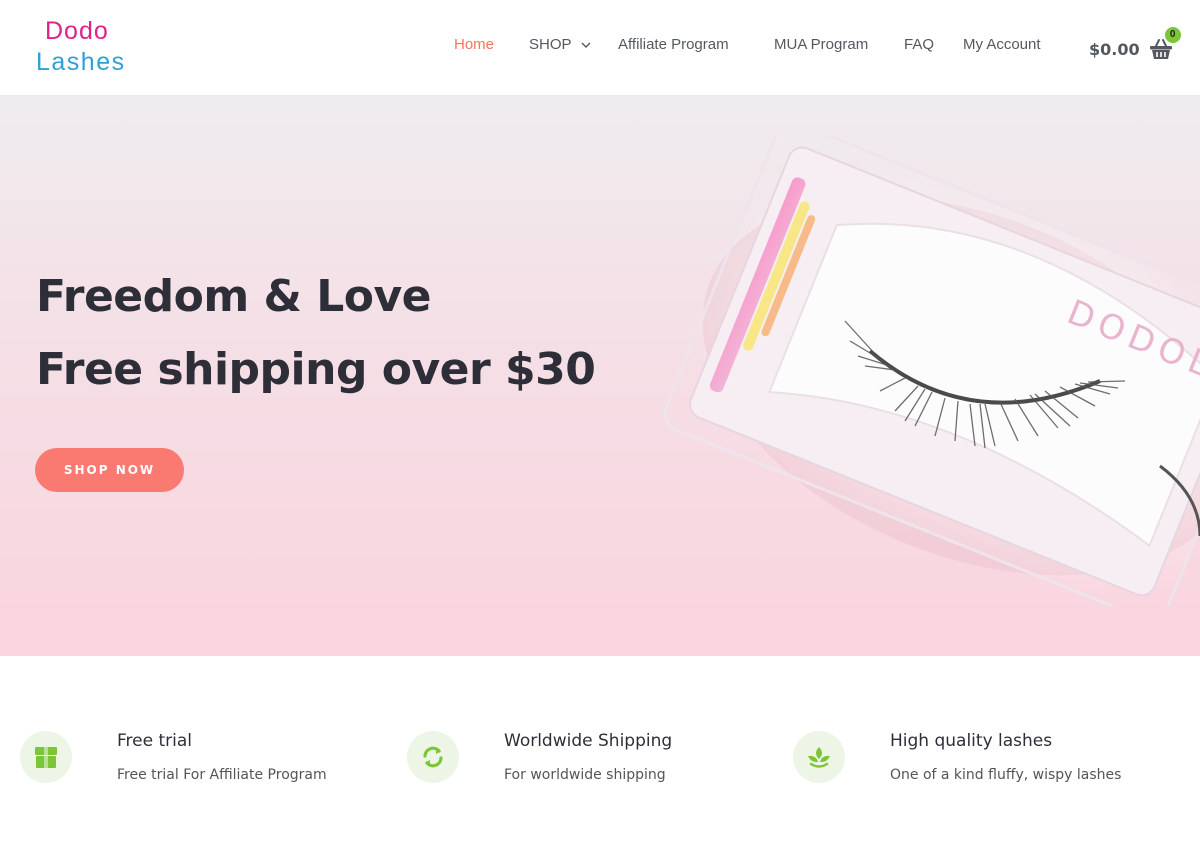 The height and width of the screenshot is (850, 1200). What do you see at coordinates (919, 44) in the screenshot?
I see `nav-faq: FAQ` at bounding box center [919, 44].